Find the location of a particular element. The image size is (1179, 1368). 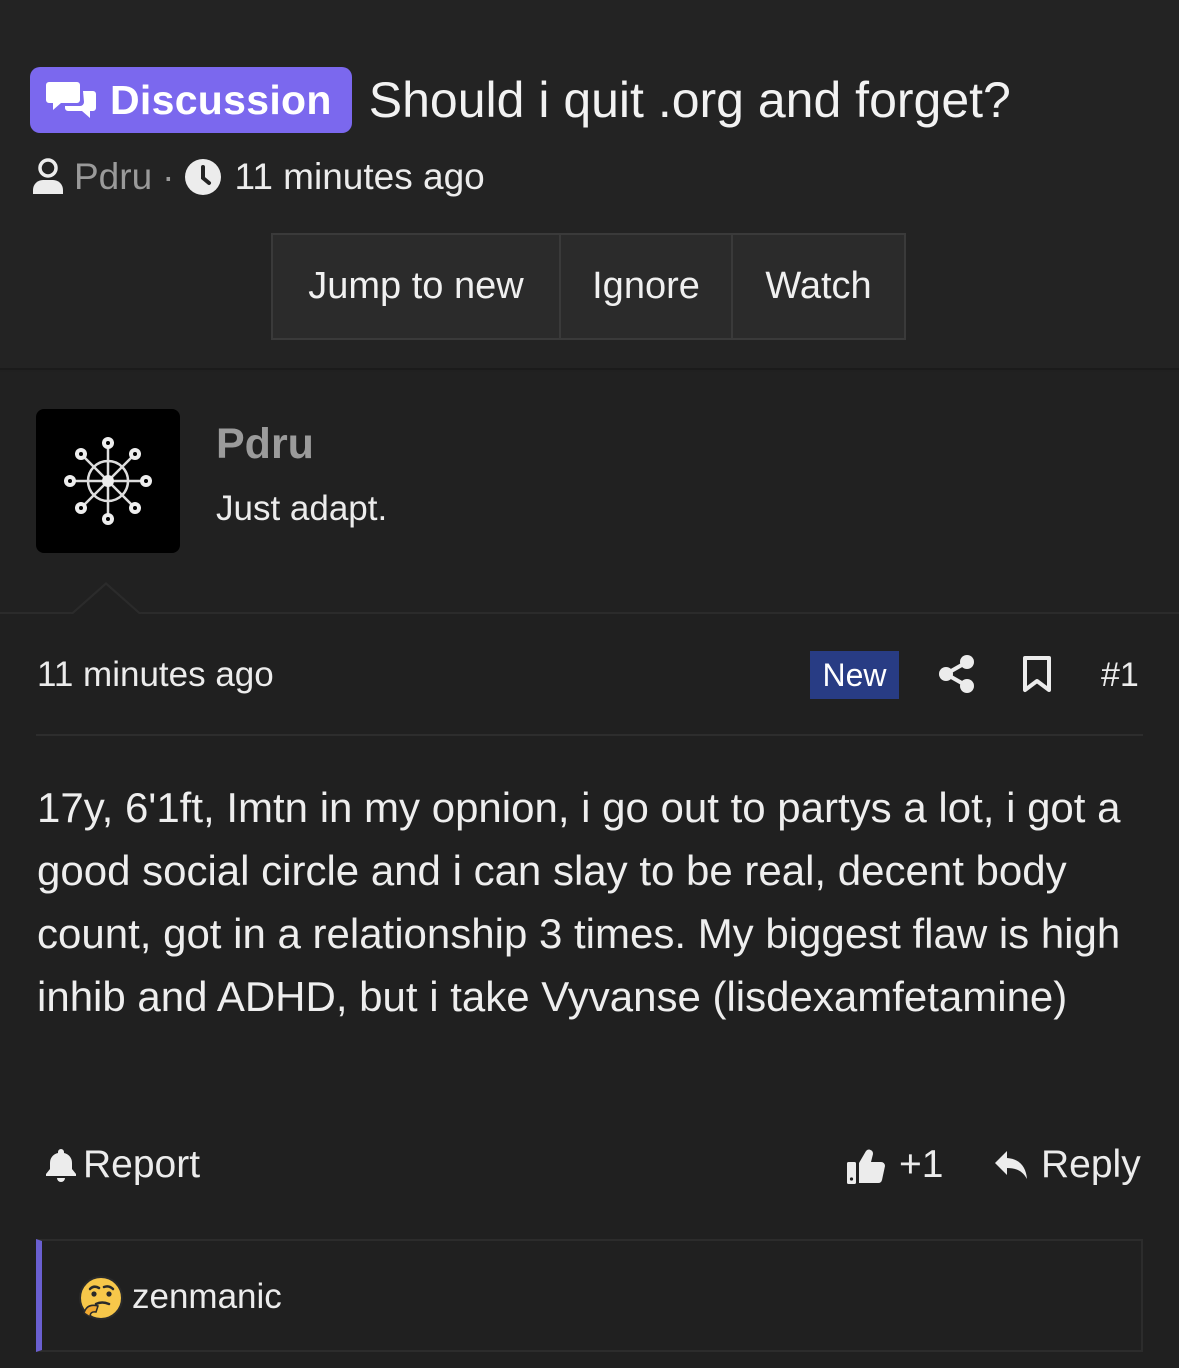

reply-label: Reply is located at coordinates (1091, 1164).